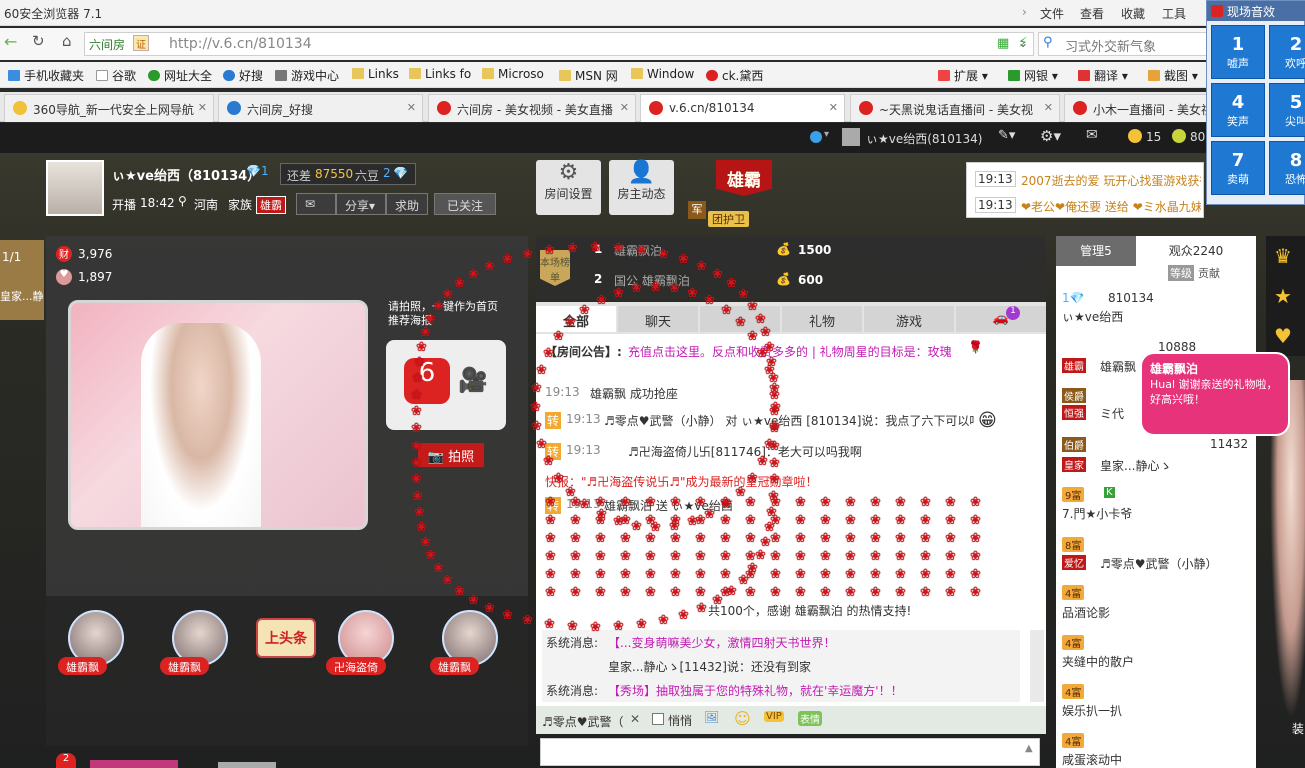  Describe the element at coordinates (1283, 296) in the screenshot. I see `star-icon: ★` at that location.